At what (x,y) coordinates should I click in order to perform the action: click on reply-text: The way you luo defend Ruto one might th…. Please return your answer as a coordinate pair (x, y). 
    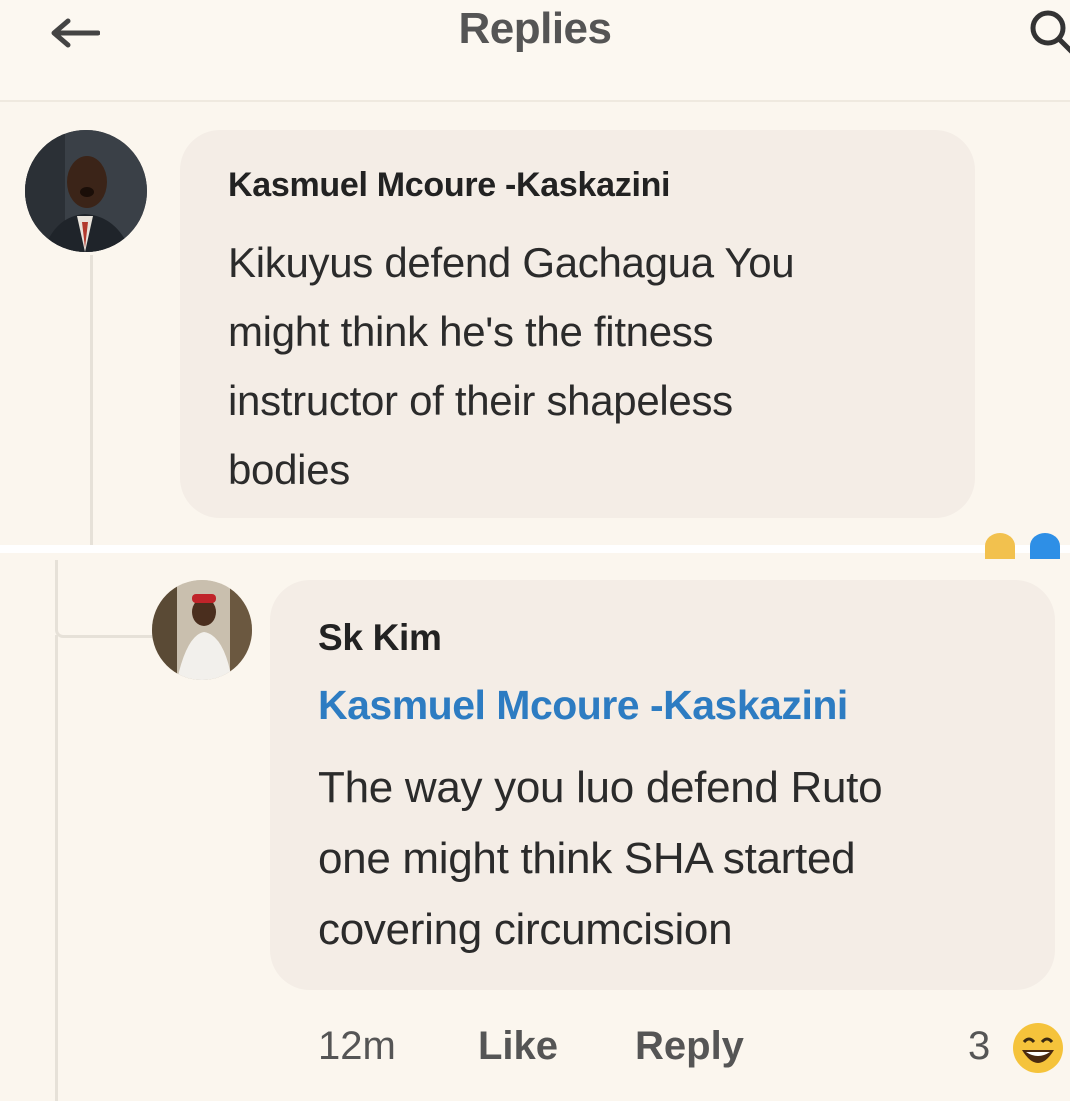
    Looking at the image, I should click on (600, 858).